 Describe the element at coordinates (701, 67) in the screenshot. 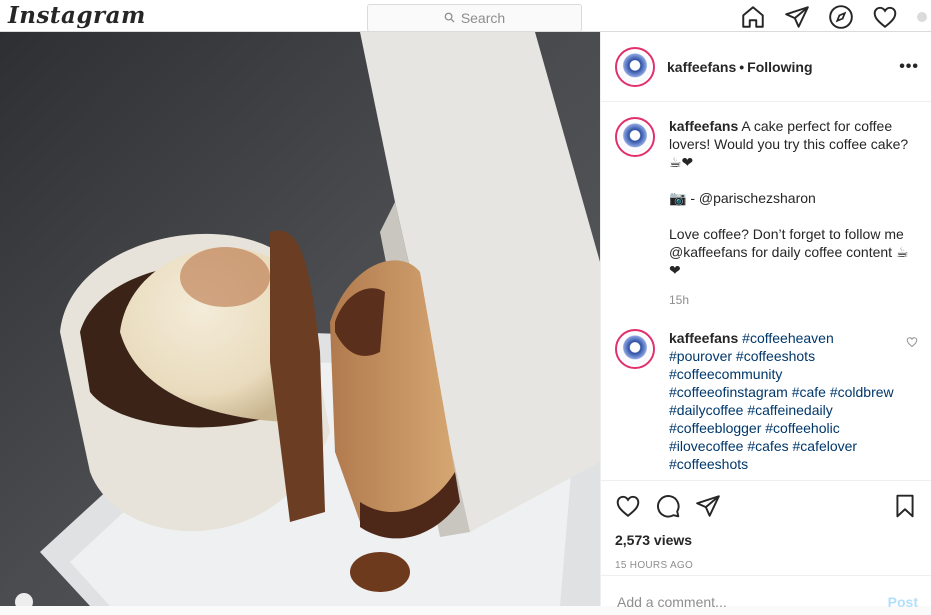

I see `author-username: kaffeefans` at that location.